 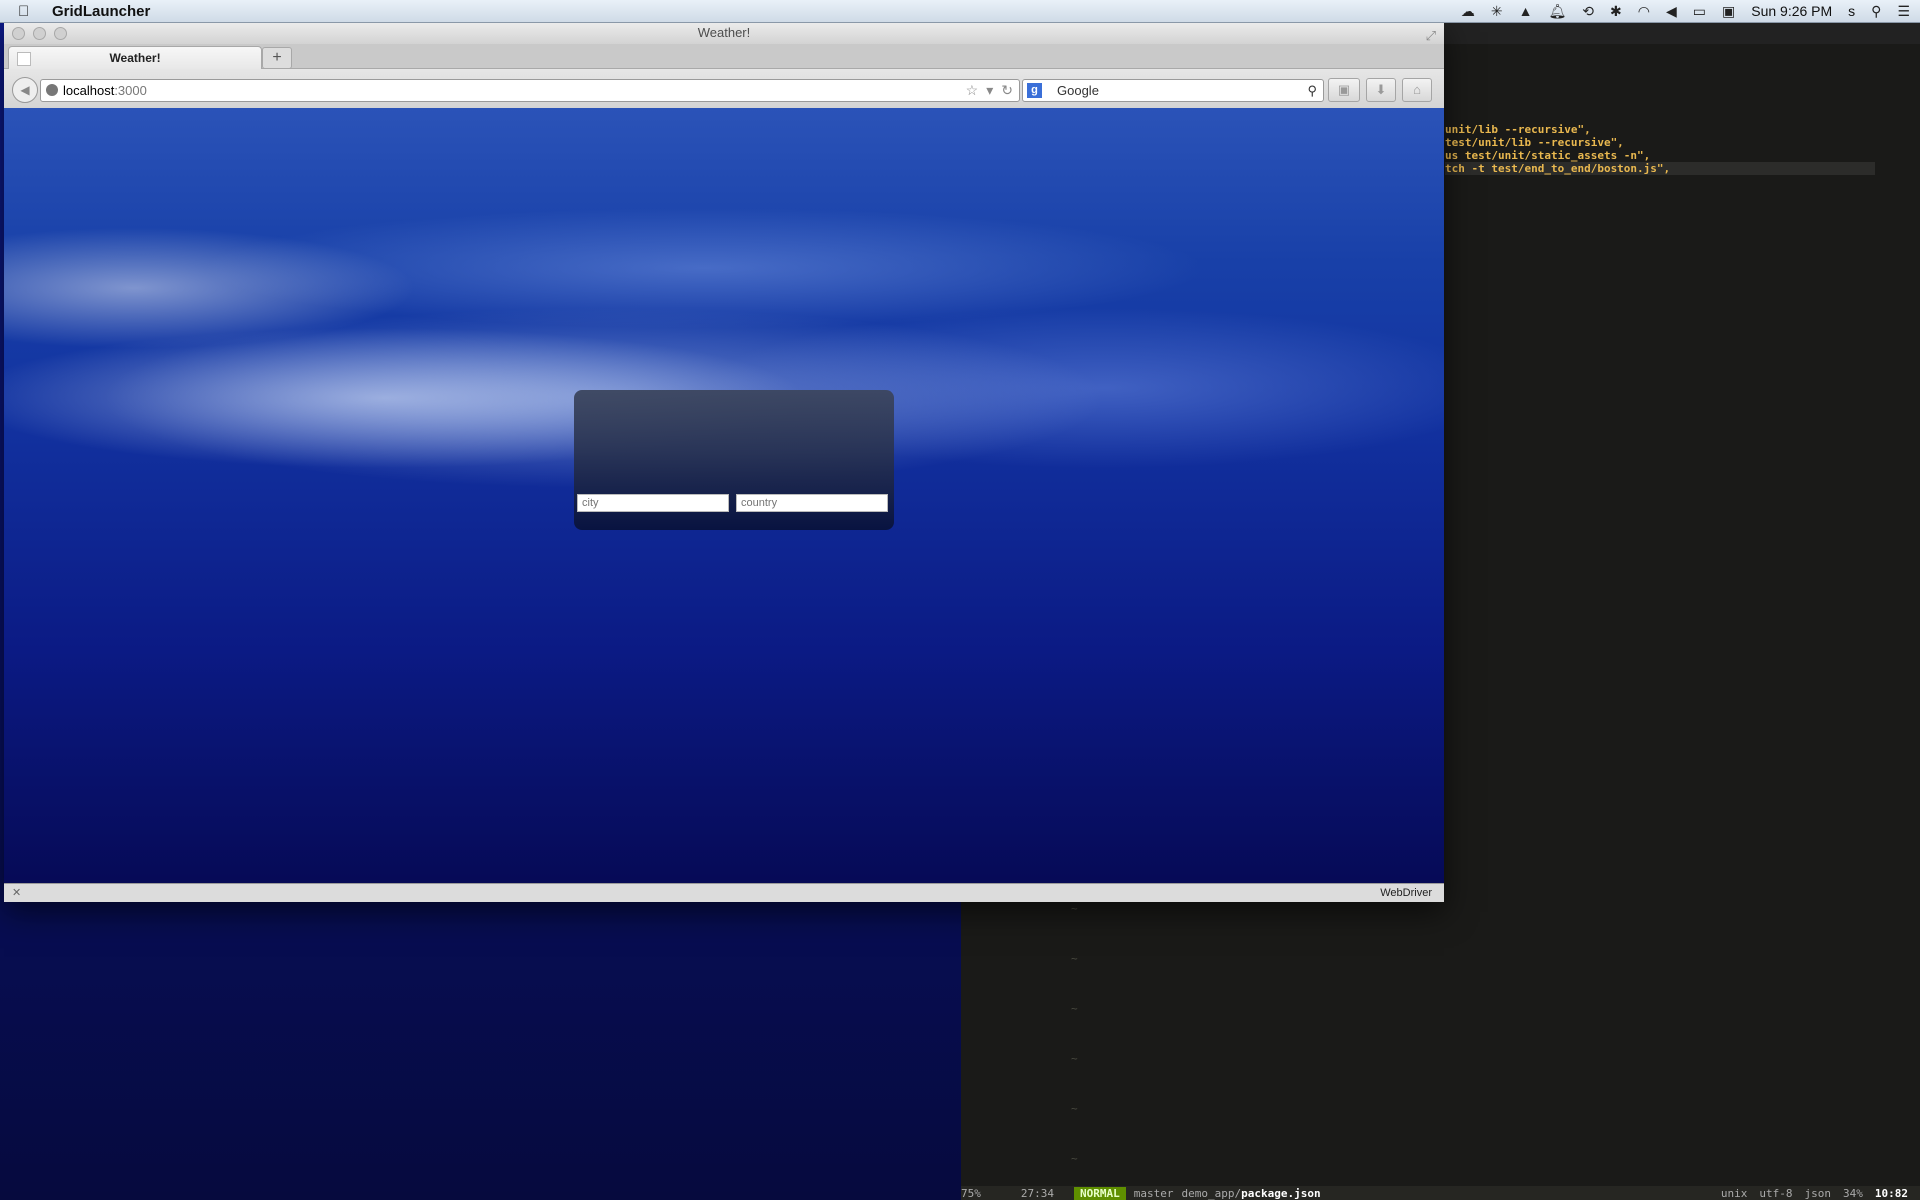 What do you see at coordinates (1734, 1193) in the screenshot?
I see `file-format: unix` at bounding box center [1734, 1193].